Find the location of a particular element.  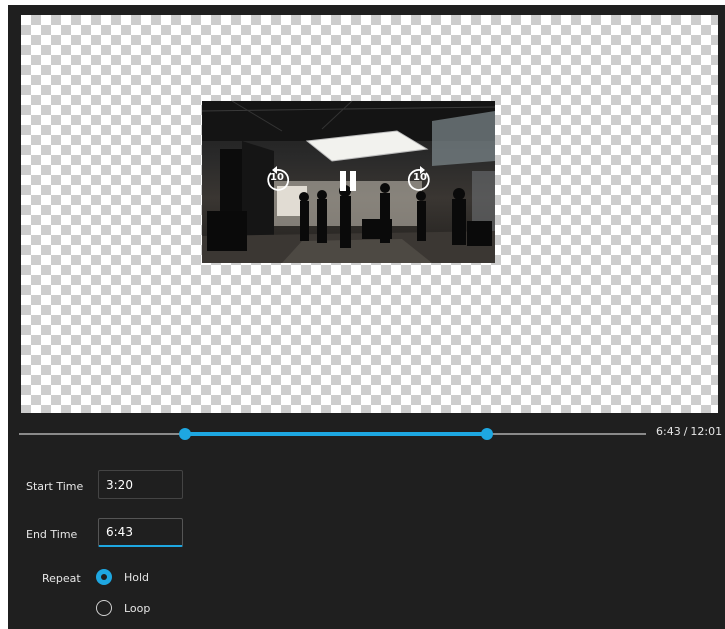

pause-icon is located at coordinates (348, 181).